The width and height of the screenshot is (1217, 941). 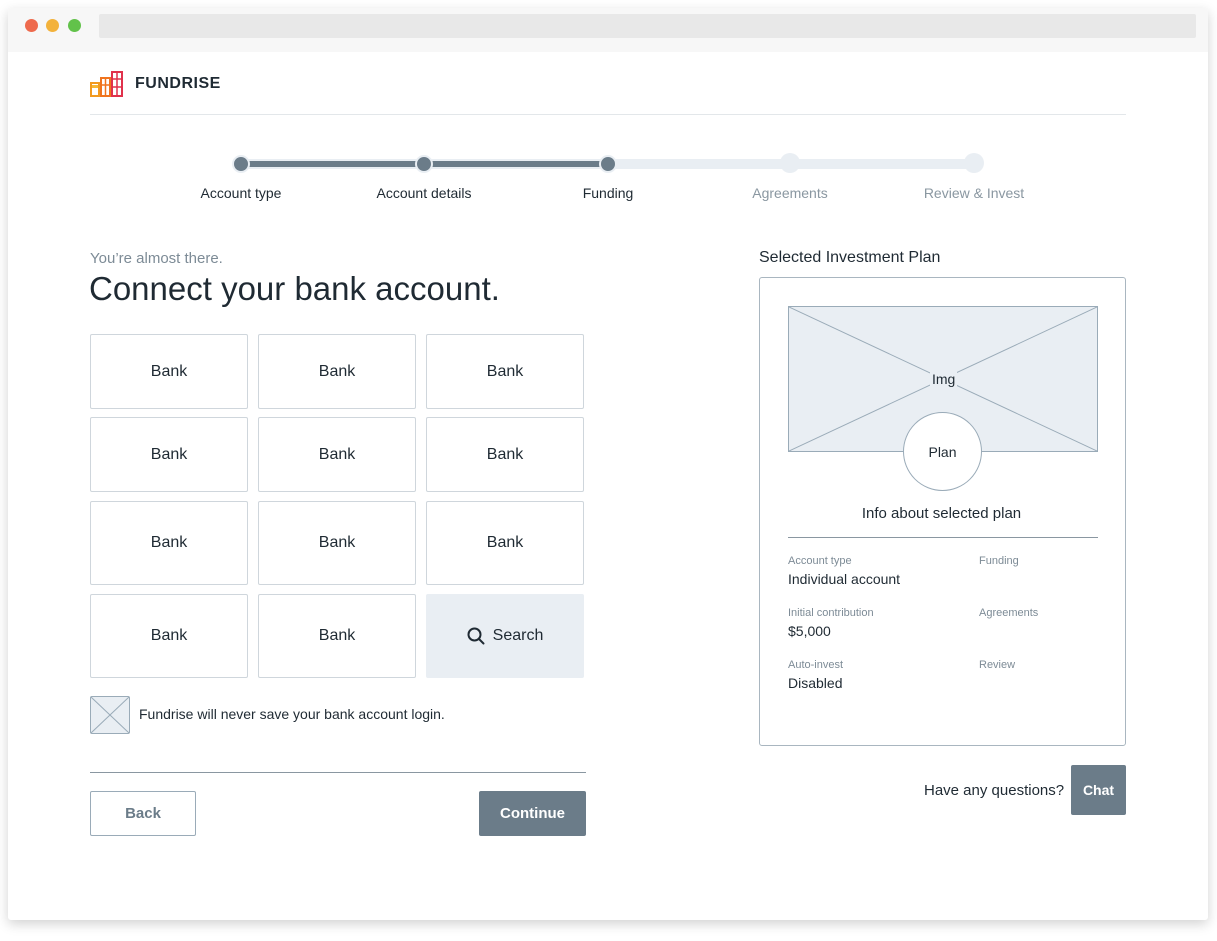 I want to click on chat-button: Chat, so click(x=1098, y=790).